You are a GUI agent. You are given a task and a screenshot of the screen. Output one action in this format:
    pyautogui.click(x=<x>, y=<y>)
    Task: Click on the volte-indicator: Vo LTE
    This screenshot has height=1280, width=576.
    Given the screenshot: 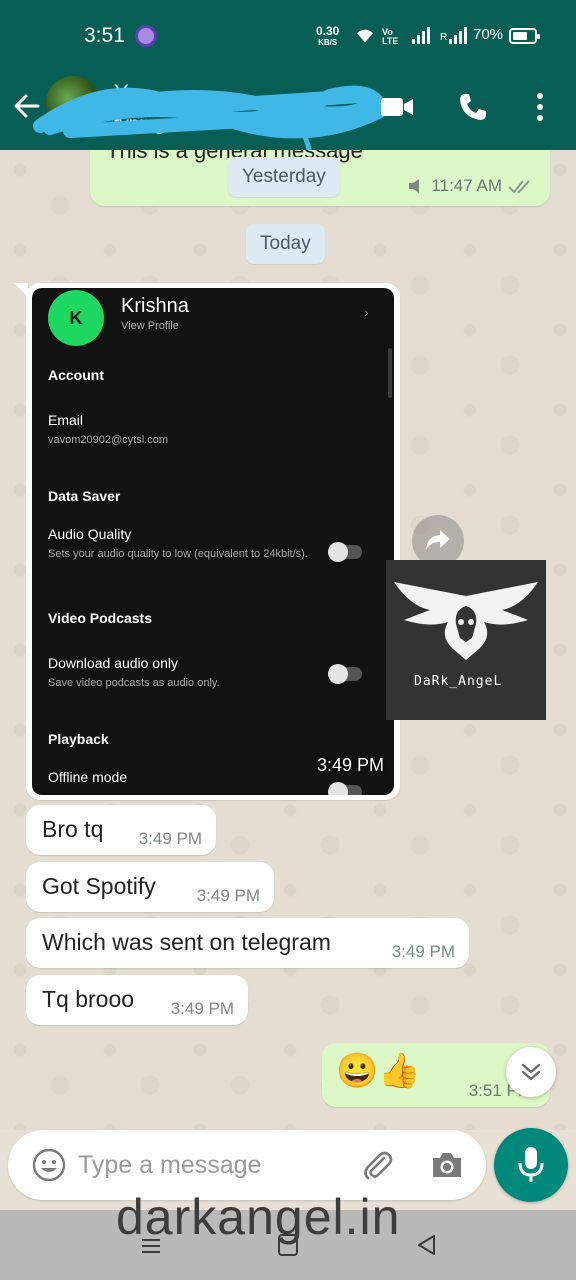 What is the action you would take?
    pyautogui.click(x=390, y=37)
    